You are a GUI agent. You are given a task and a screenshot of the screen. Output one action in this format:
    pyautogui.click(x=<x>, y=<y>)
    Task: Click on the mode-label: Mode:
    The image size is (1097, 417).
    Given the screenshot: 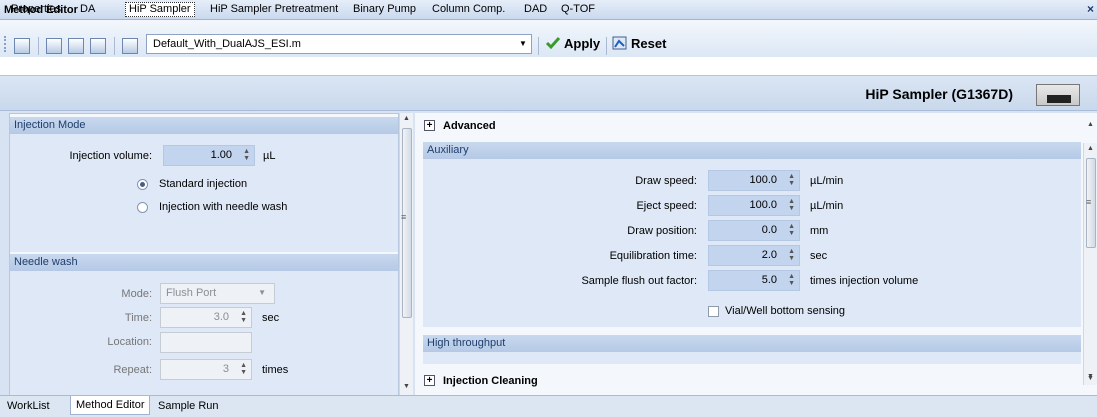 What is the action you would take?
    pyautogui.click(x=136, y=294)
    